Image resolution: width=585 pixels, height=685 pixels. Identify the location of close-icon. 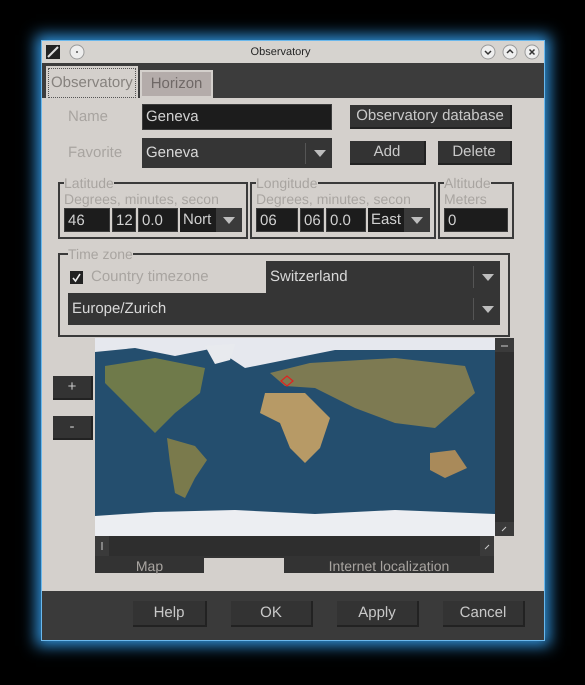
(532, 52).